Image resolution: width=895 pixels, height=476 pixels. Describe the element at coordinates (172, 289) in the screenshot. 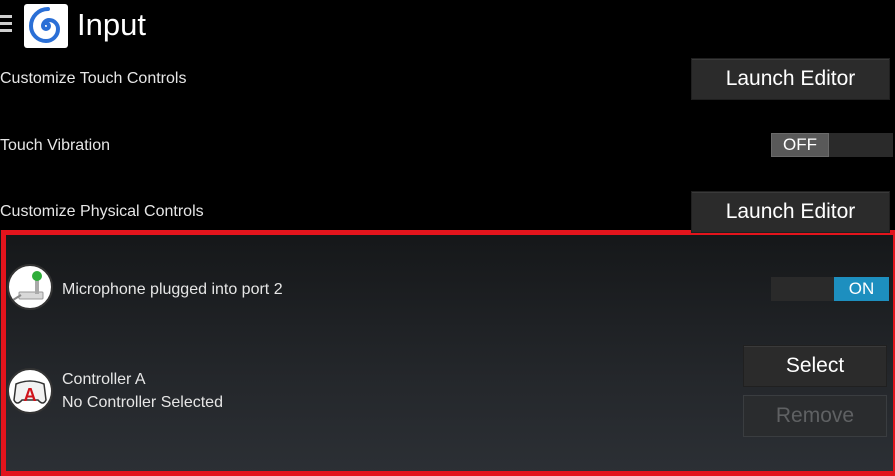

I see `microphone-label: Microphone plugged into port 2` at that location.